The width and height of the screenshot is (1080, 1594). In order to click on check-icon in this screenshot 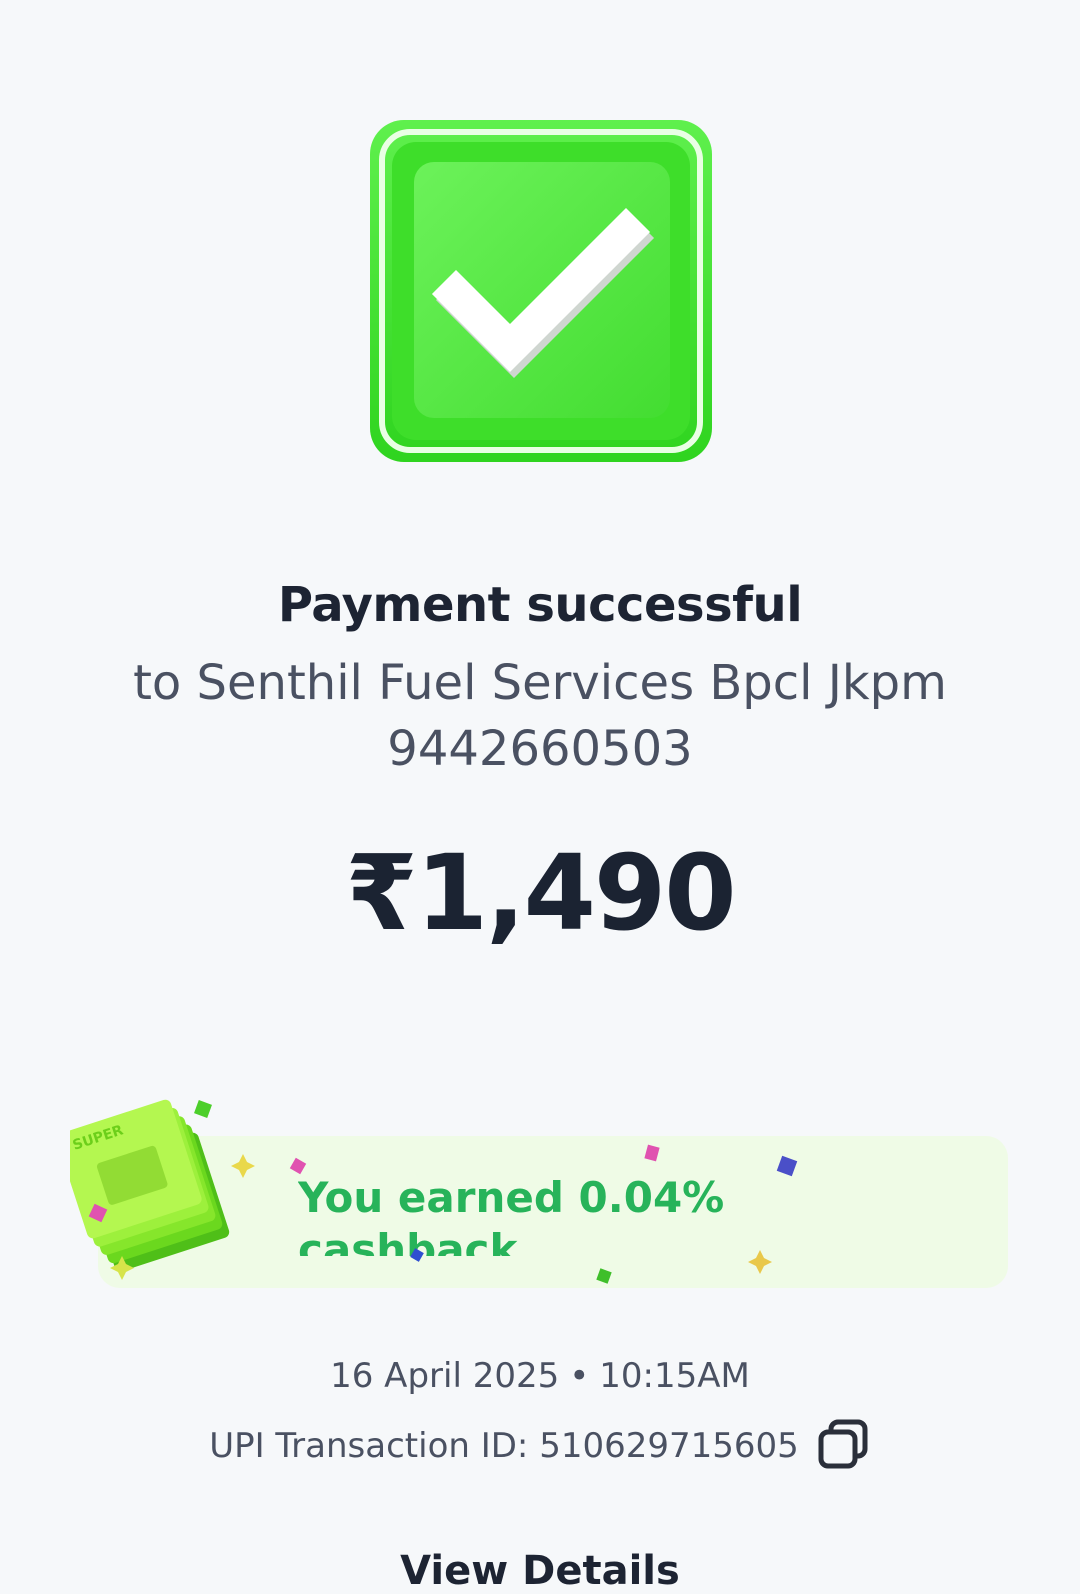, I will do `click(541, 291)`.